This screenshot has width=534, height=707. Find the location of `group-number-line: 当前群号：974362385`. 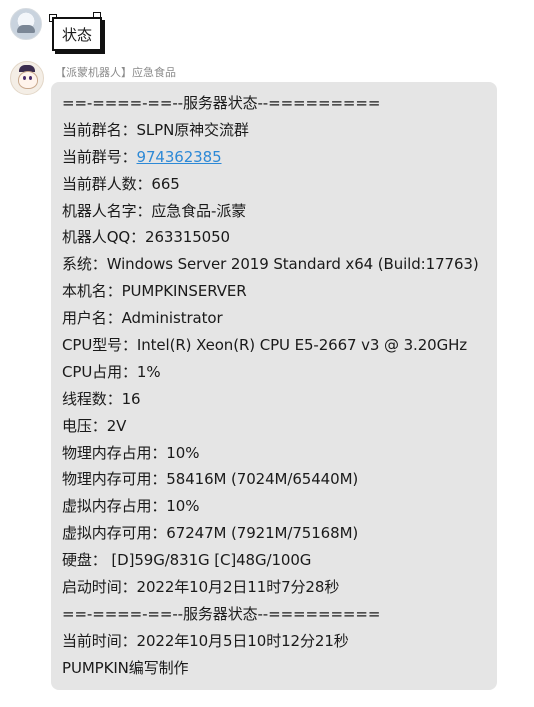

group-number-line: 当前群号：974362385 is located at coordinates (275, 157).